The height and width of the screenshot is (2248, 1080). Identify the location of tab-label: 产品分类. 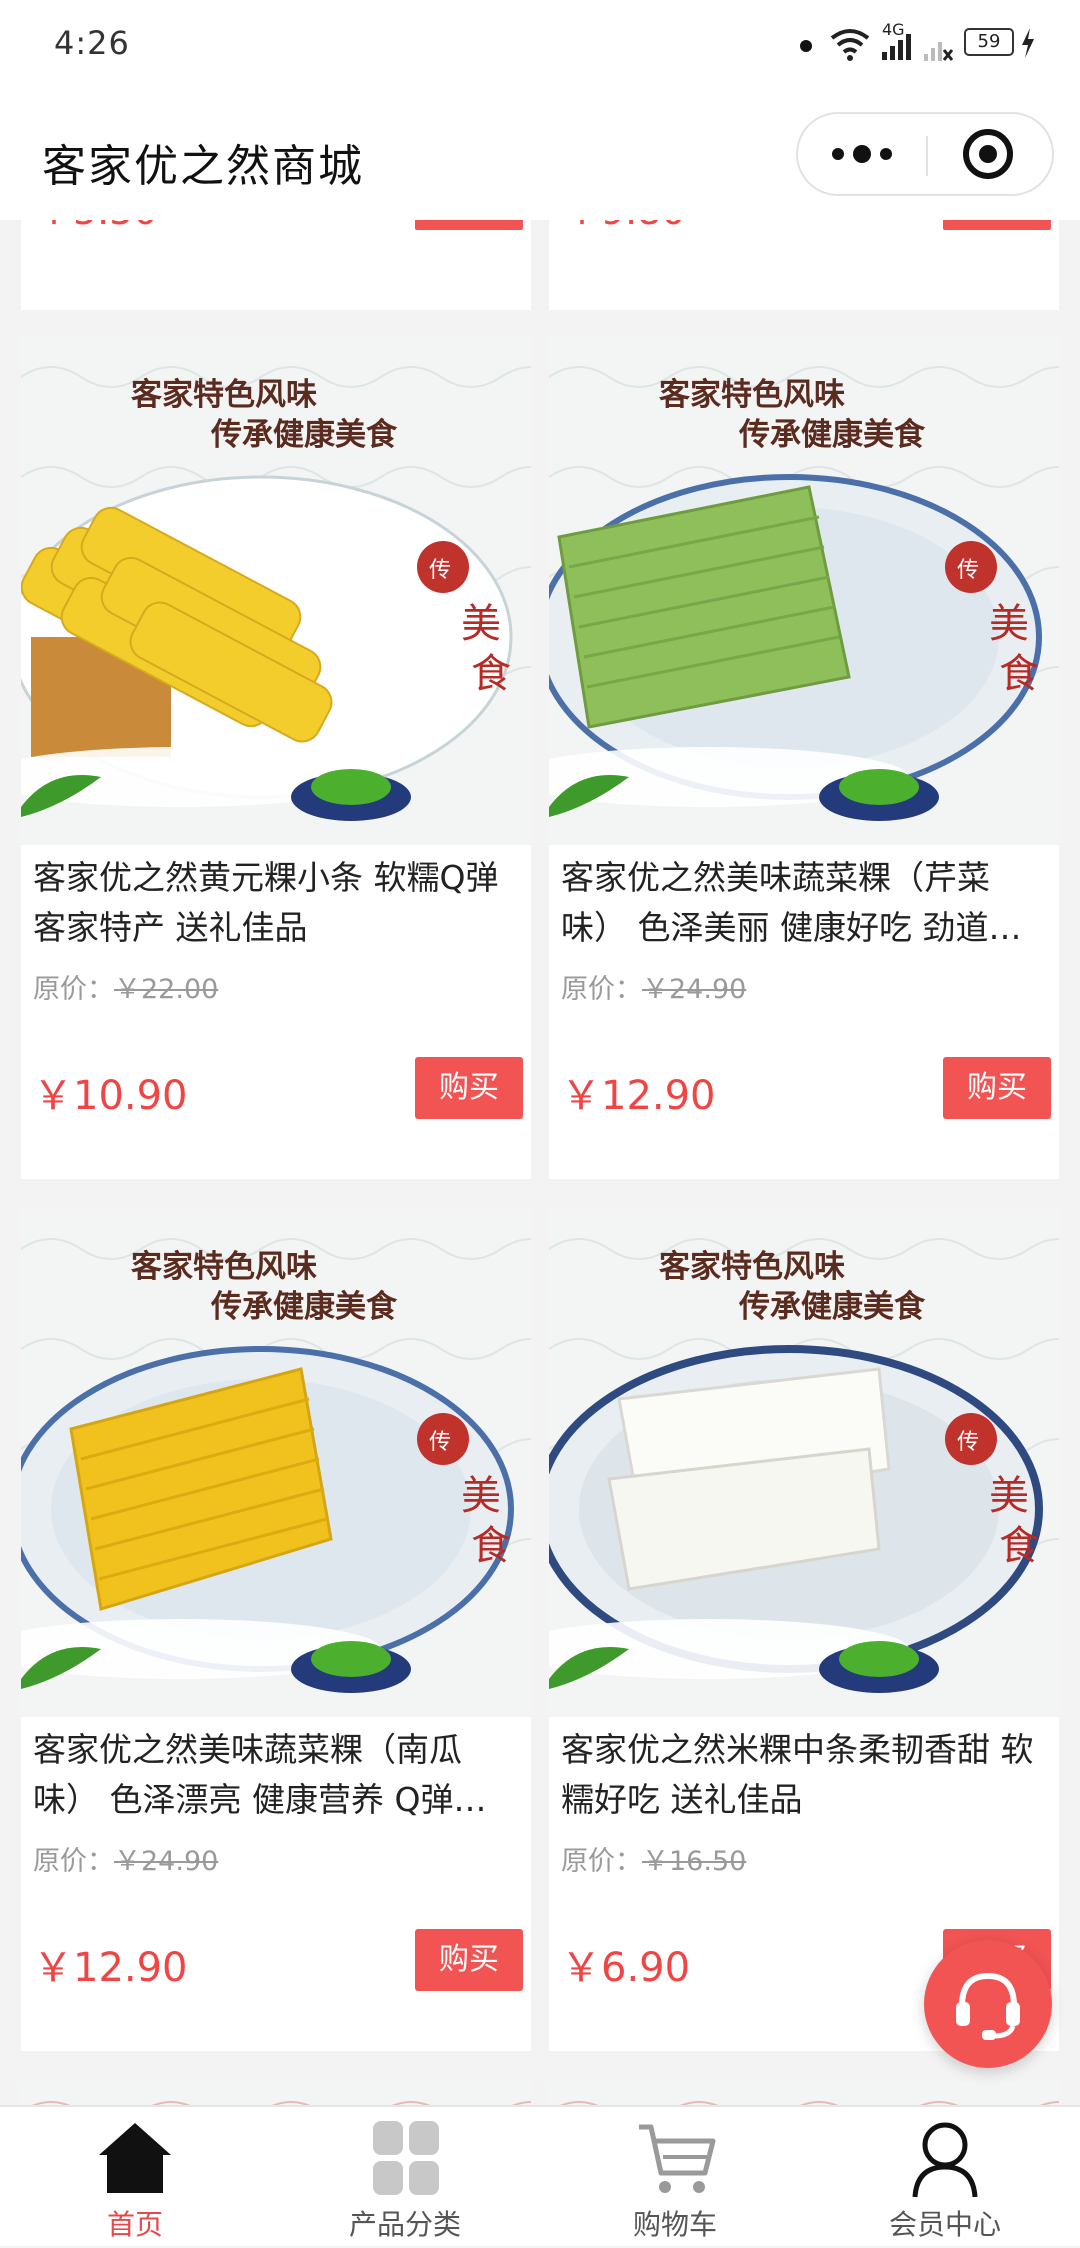
(404, 2224).